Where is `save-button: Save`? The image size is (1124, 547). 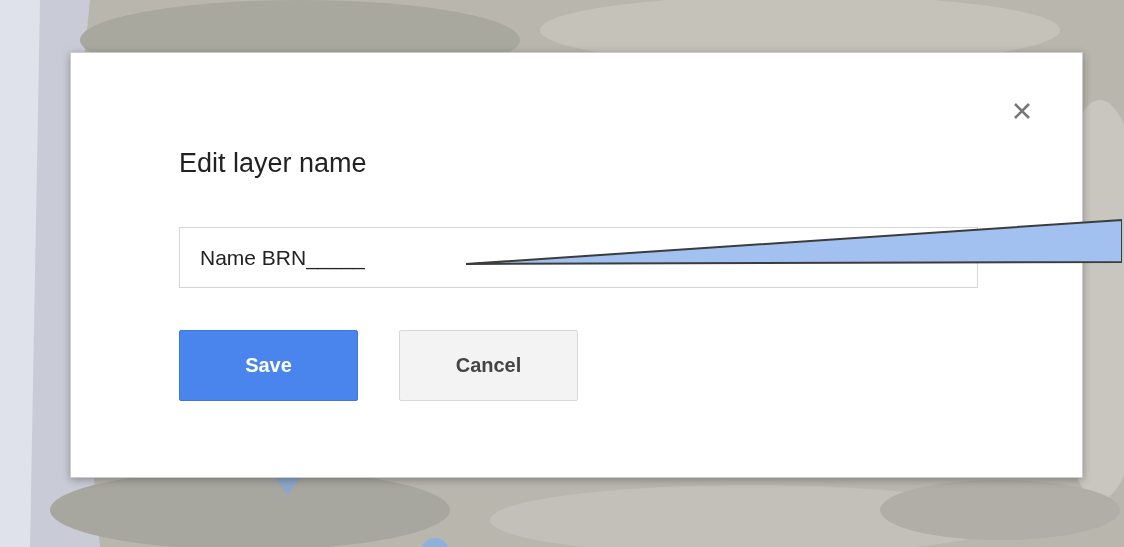 save-button: Save is located at coordinates (268, 365).